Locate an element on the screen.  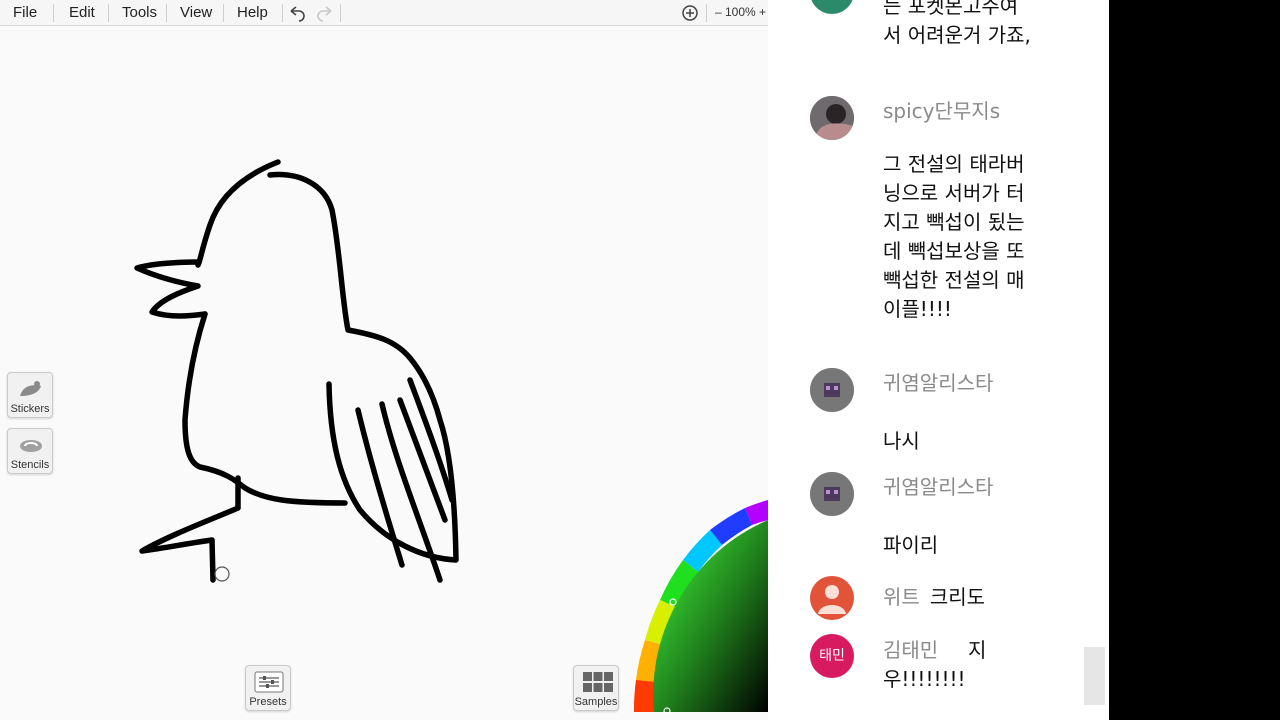
samples-icon is located at coordinates (598, 682).